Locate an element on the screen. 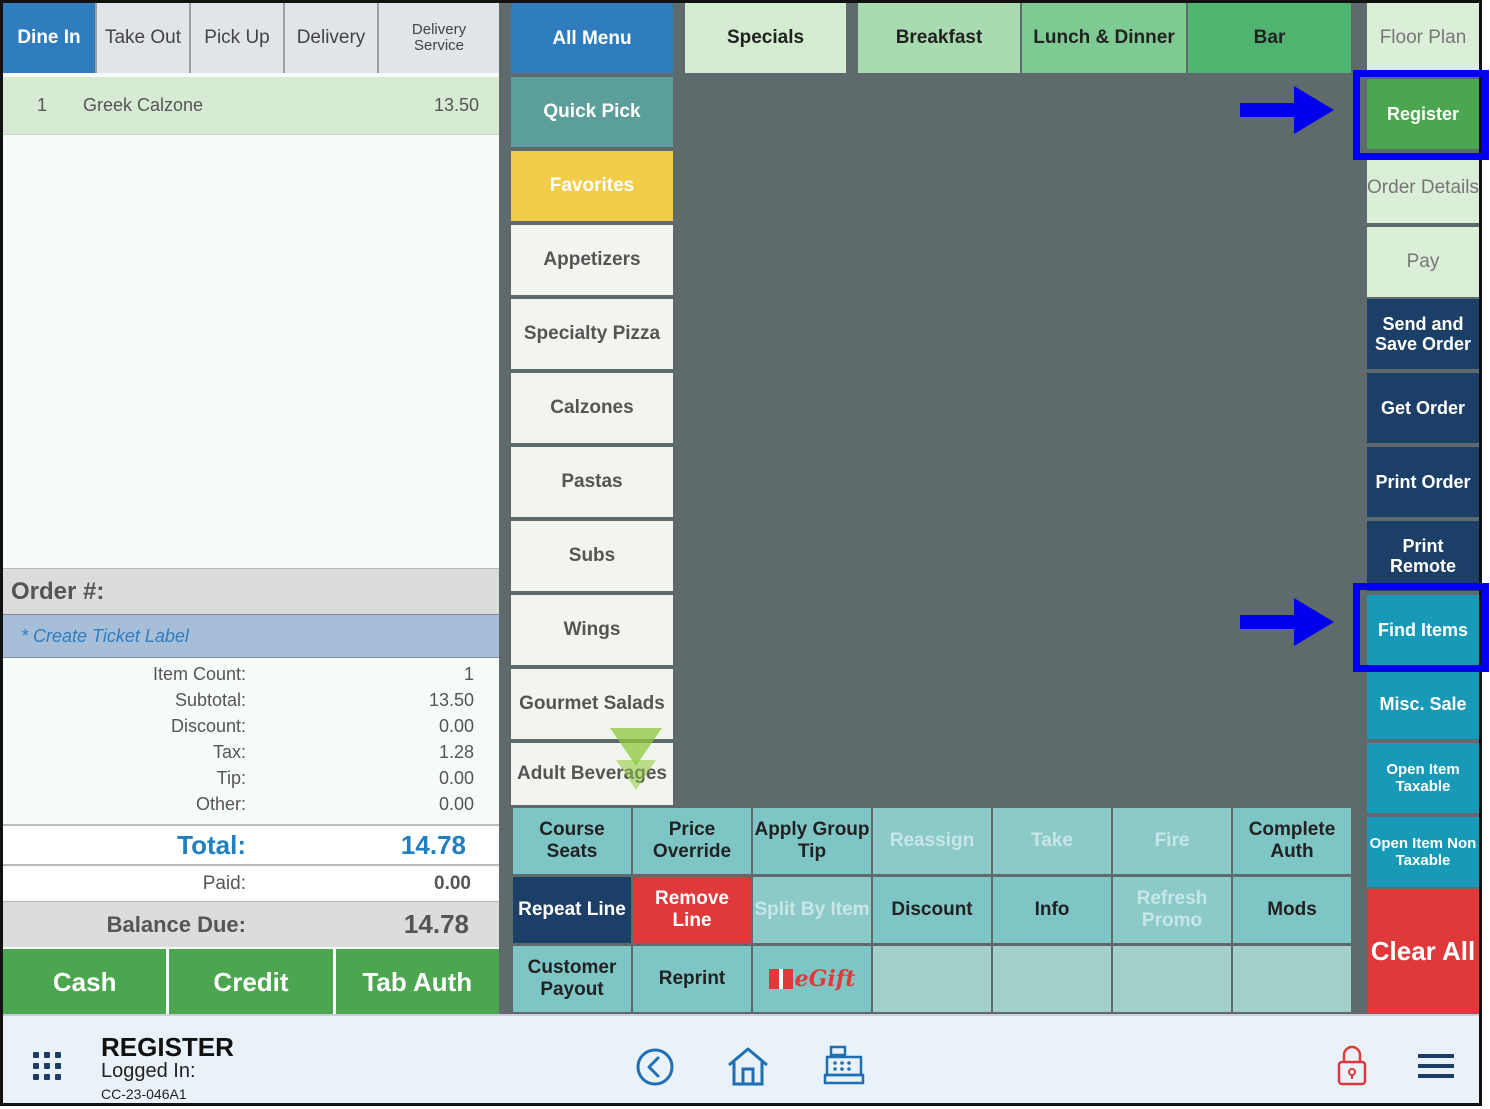 This screenshot has height=1109, width=1490. scroll-down-secondary-icon is located at coordinates (636, 775).